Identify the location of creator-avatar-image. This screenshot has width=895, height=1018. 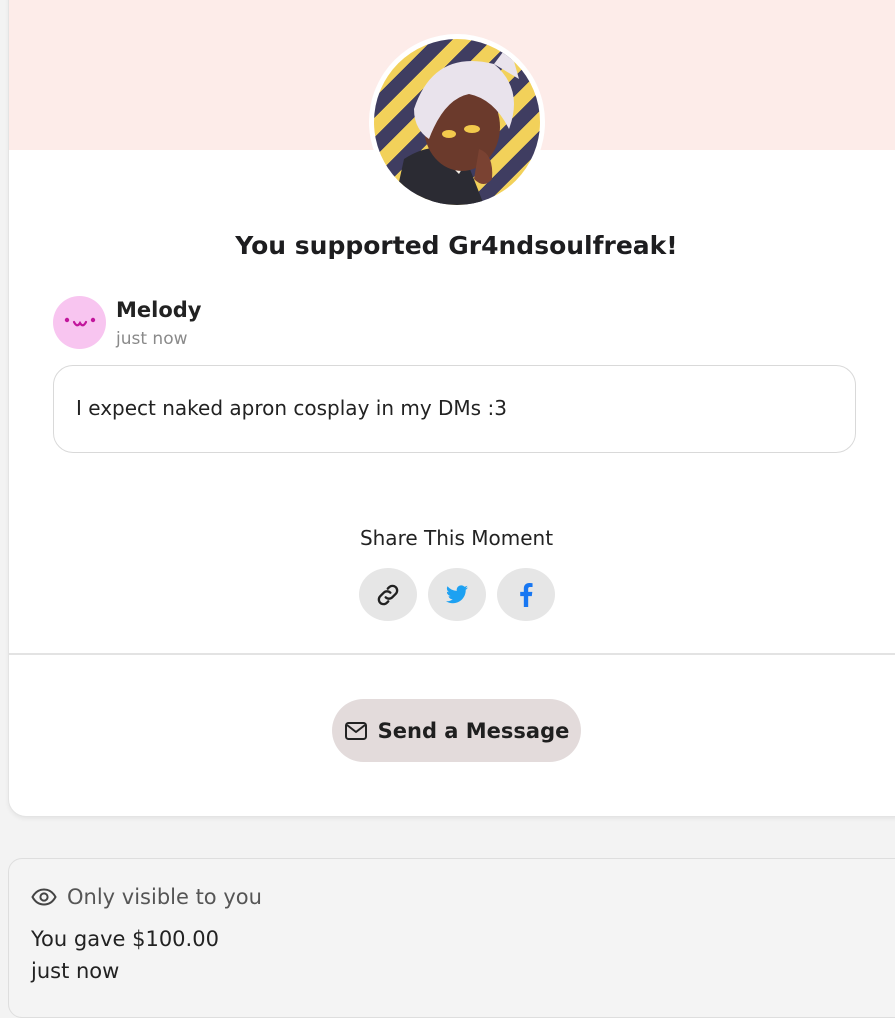
(457, 122).